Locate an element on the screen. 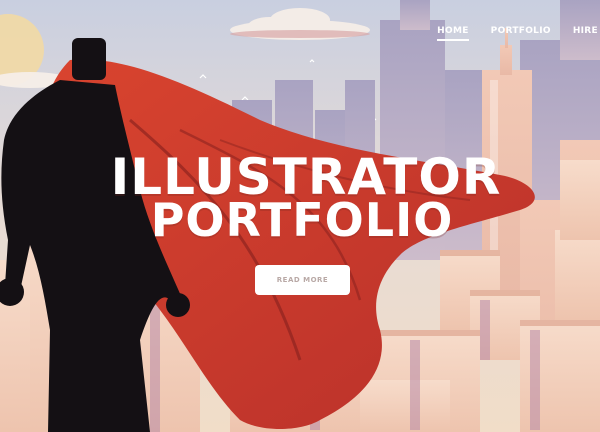 Image resolution: width=600 pixels, height=432 pixels. nav-portfolio-link: PORTFOLIO is located at coordinates (521, 33).